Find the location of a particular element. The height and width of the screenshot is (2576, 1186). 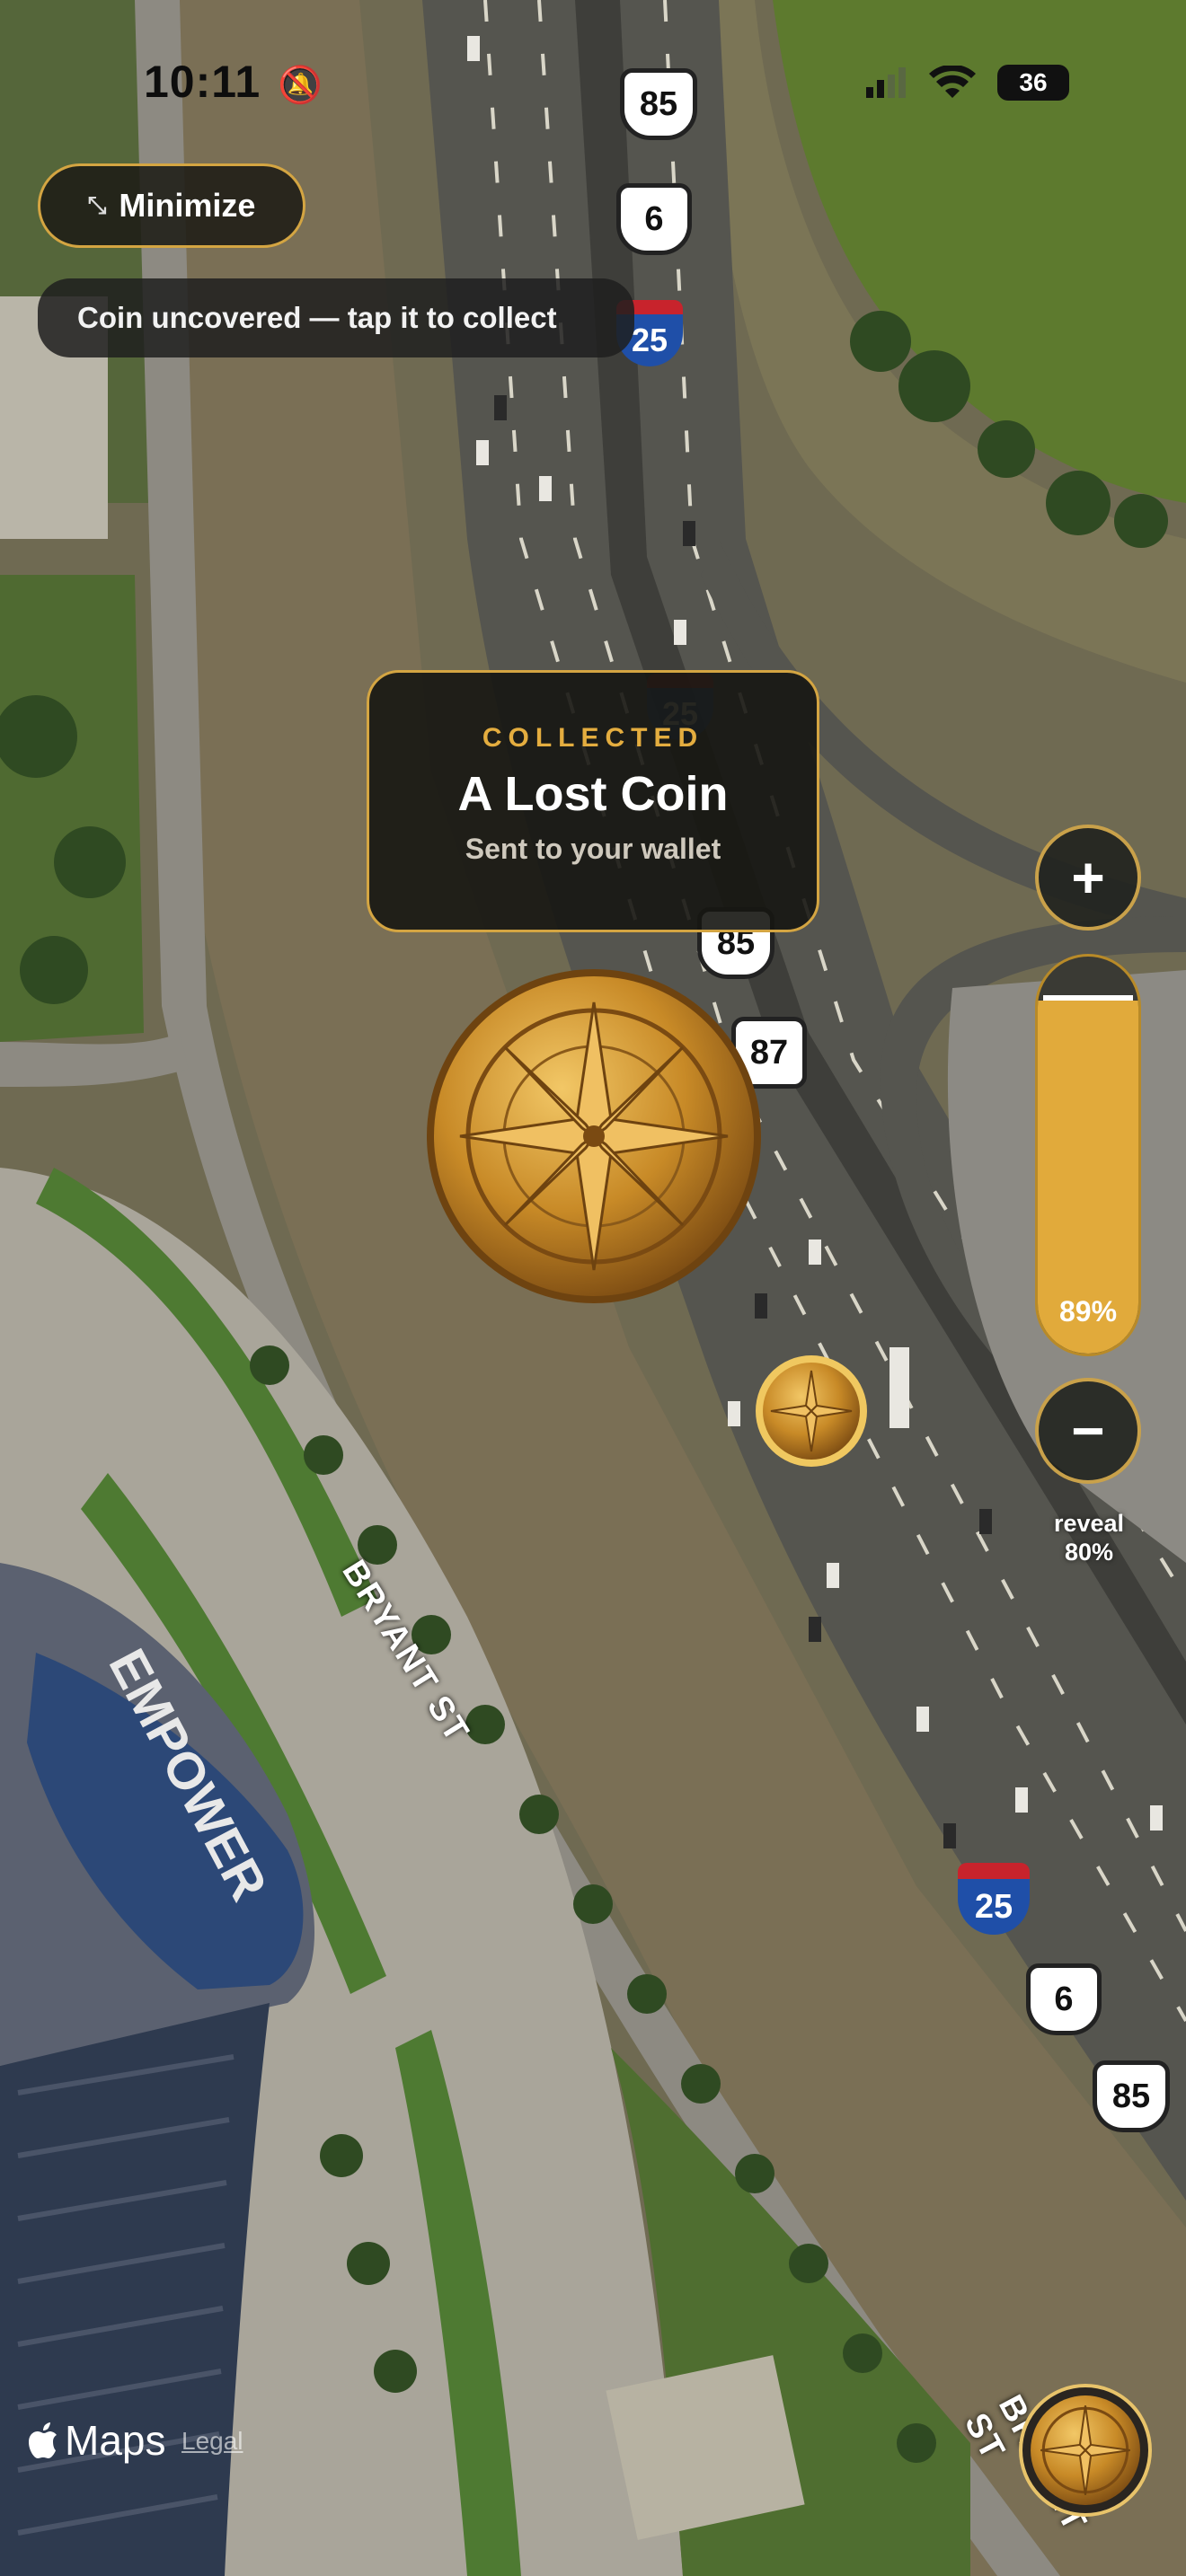

toast-eyebrow: COLLECTED is located at coordinates (593, 738).